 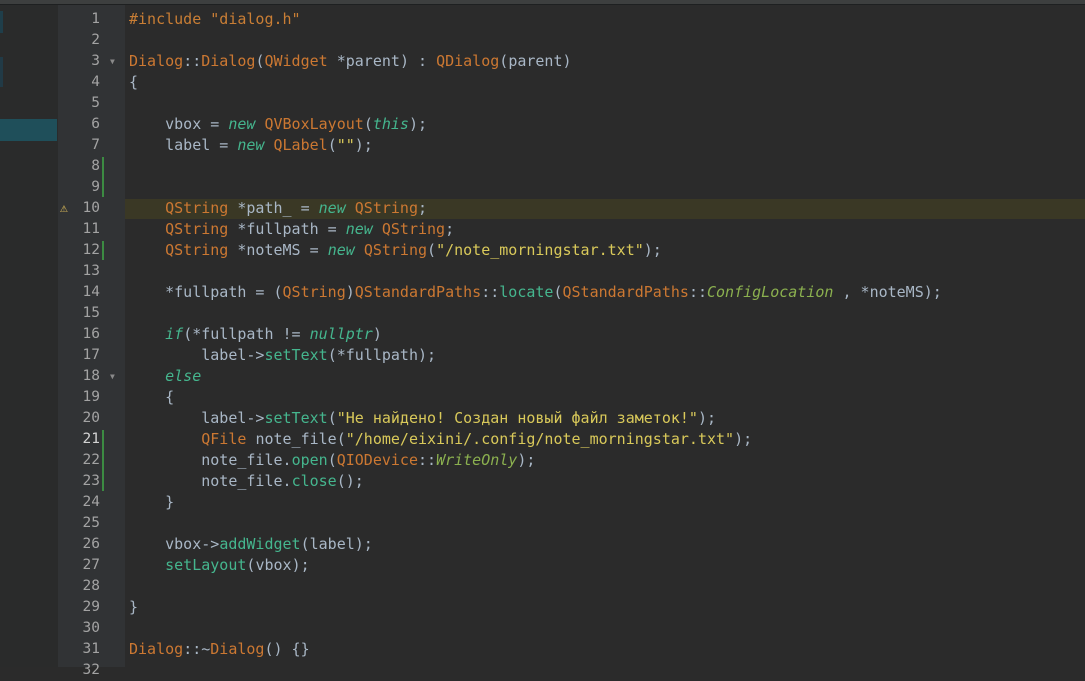 What do you see at coordinates (368, 460) in the screenshot?
I see `code-text: note_file.open(QIODevice::WriteOnly);` at bounding box center [368, 460].